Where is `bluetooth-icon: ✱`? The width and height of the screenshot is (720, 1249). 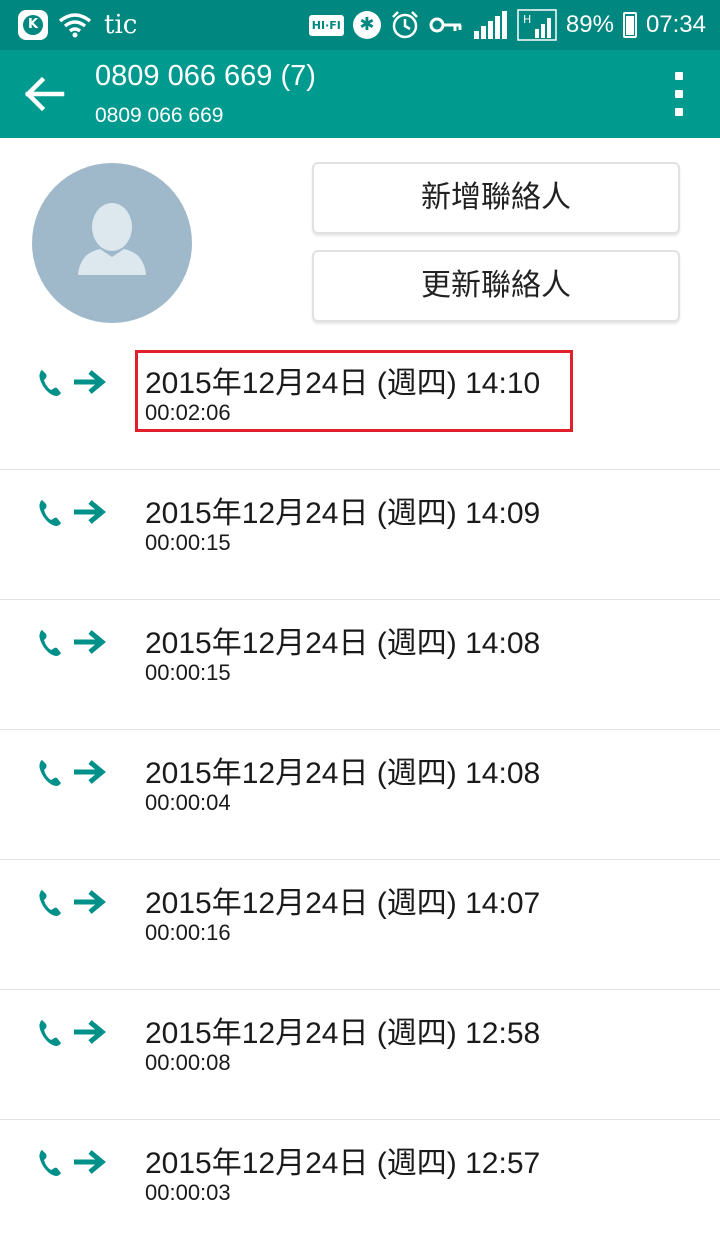 bluetooth-icon: ✱ is located at coordinates (366, 25).